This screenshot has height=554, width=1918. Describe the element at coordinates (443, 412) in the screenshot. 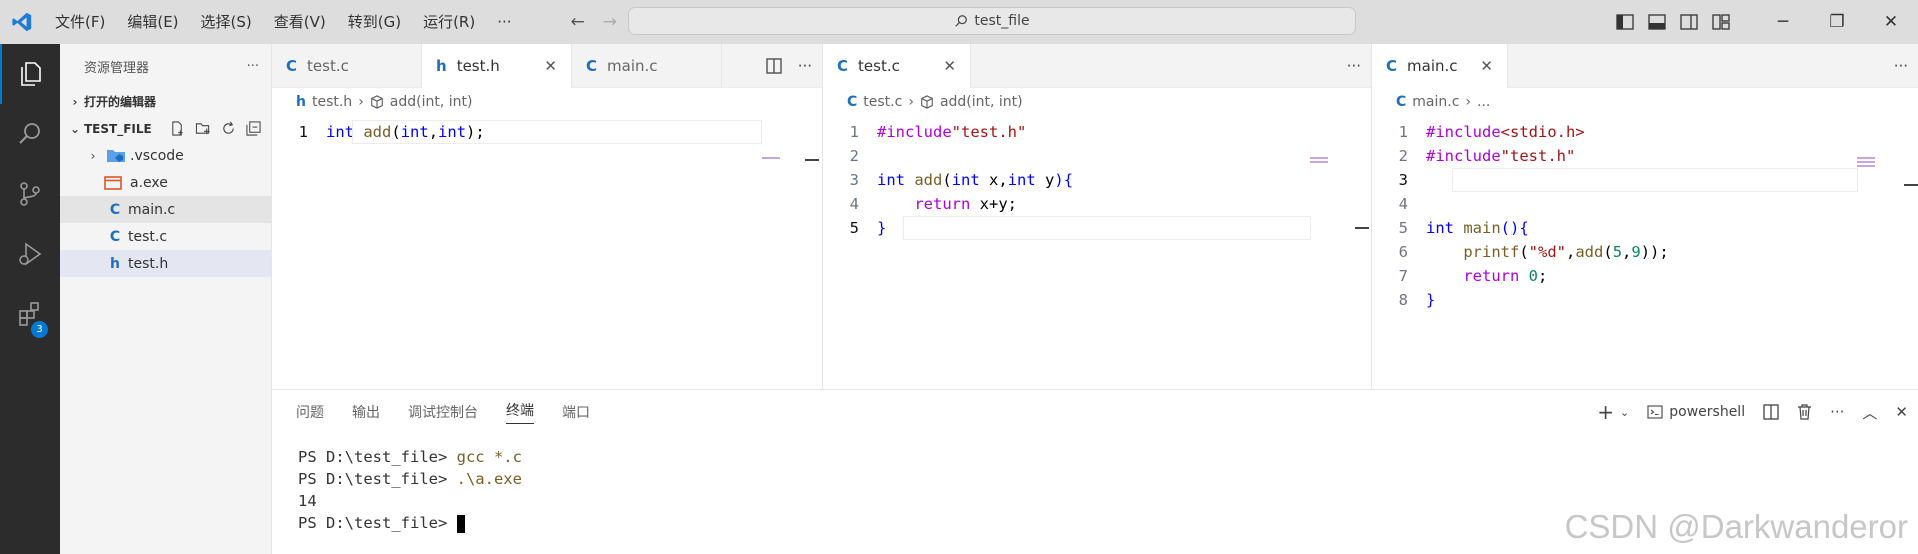

I see `tab-debug-console: 调试控制台` at that location.